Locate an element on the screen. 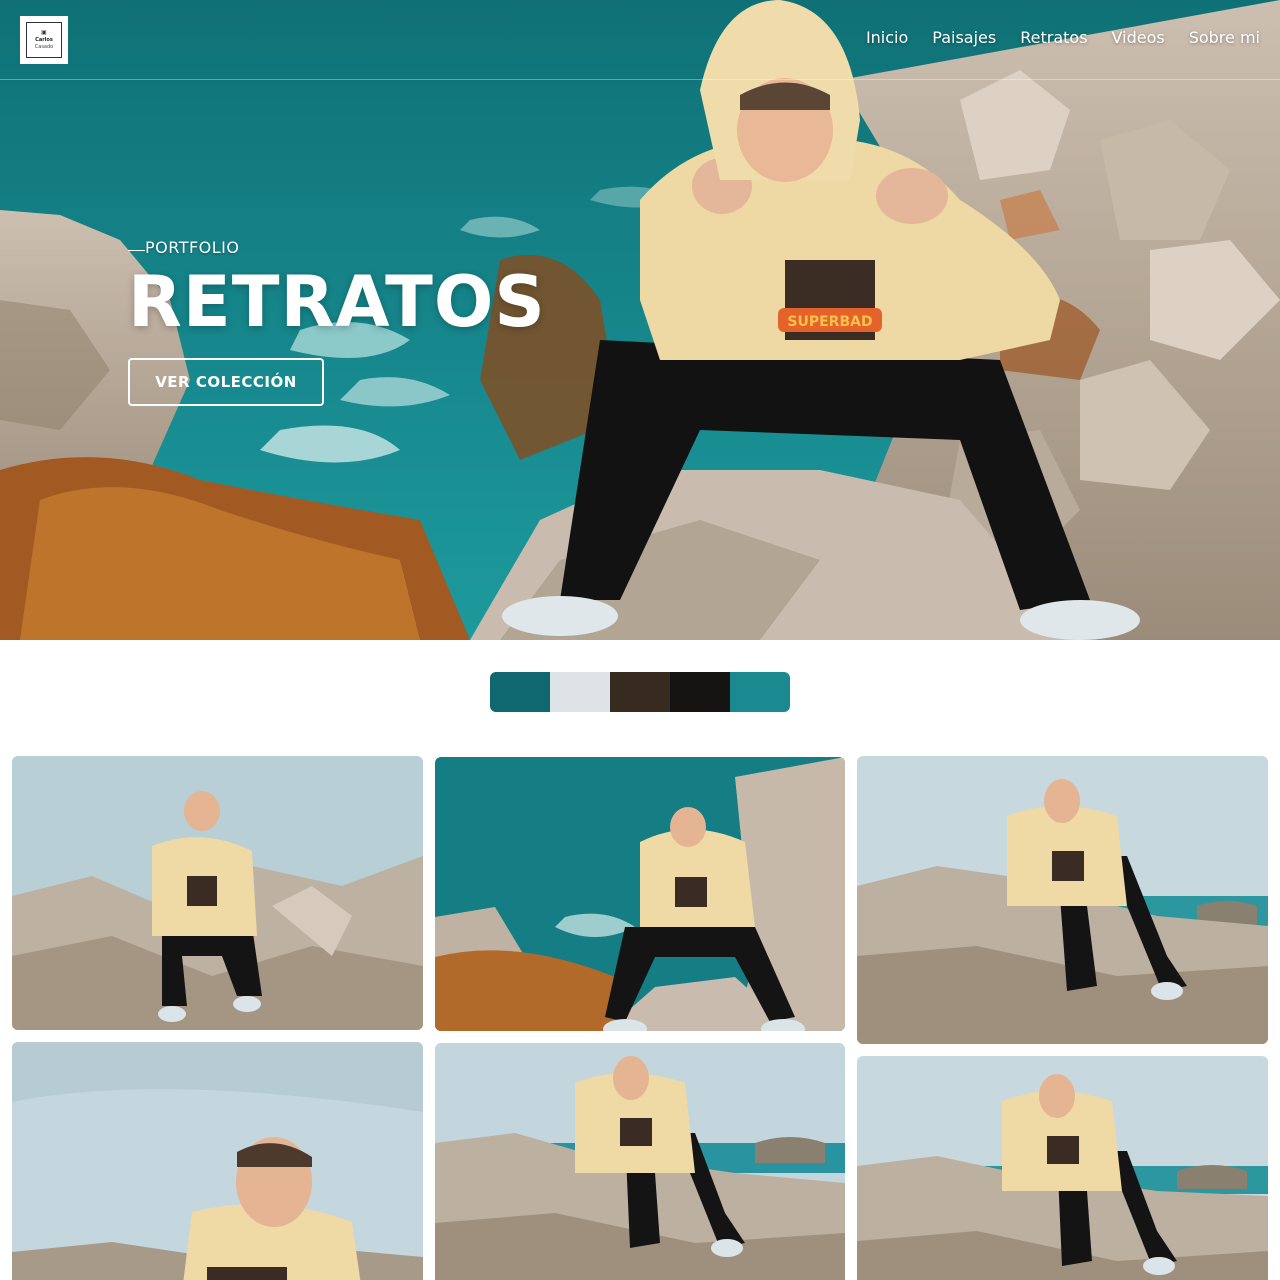 The width and height of the screenshot is (1280, 1280). hero-title: RETRATOS is located at coordinates (337, 302).